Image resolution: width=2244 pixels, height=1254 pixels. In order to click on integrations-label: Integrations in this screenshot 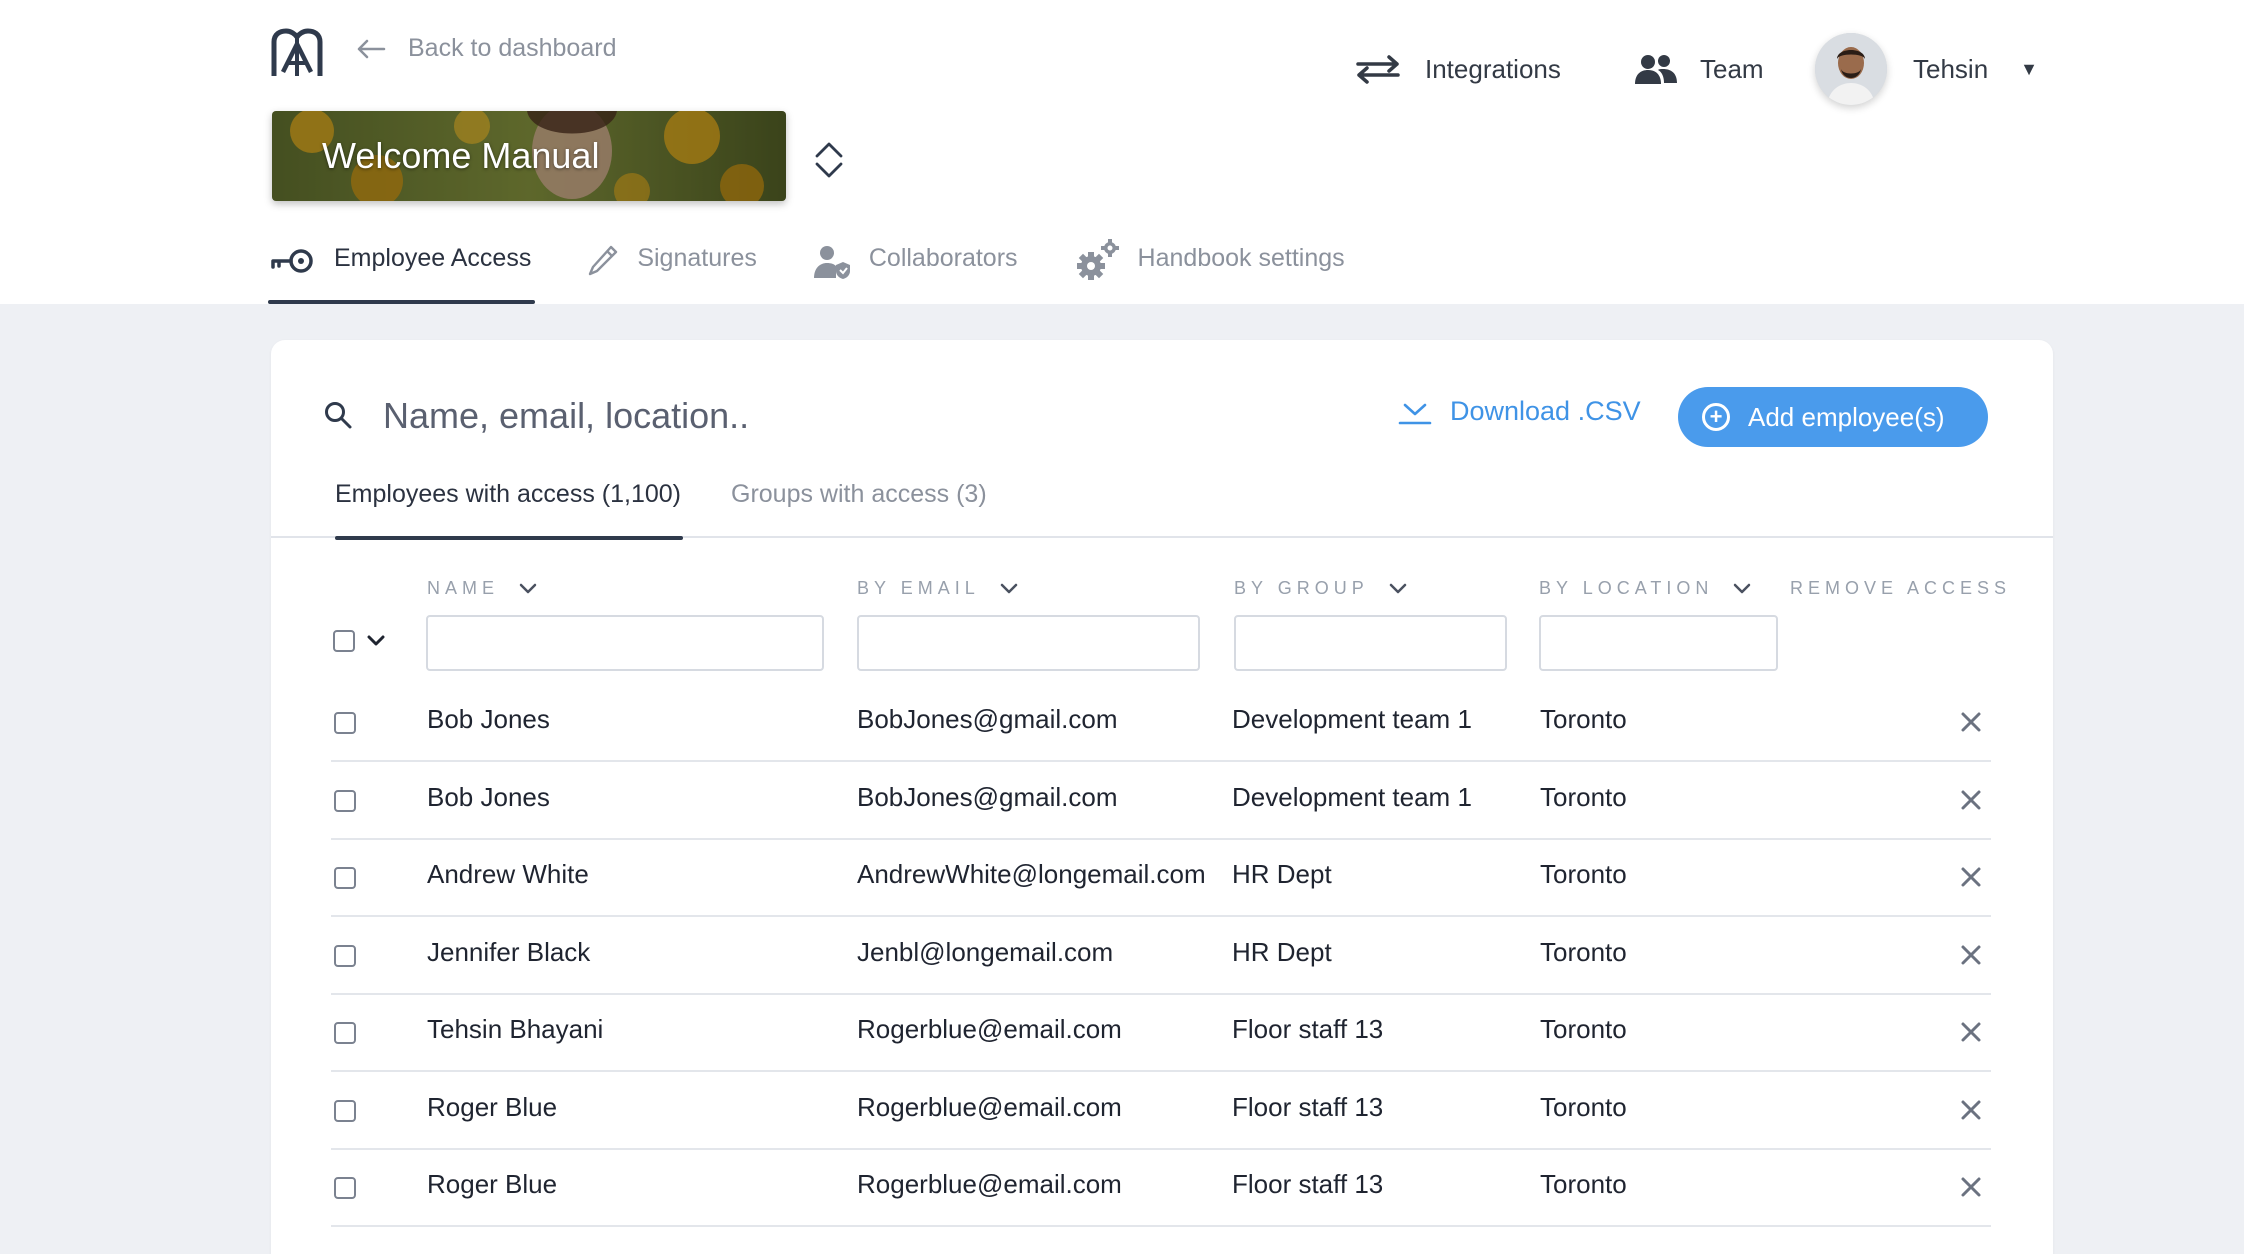, I will do `click(1493, 68)`.